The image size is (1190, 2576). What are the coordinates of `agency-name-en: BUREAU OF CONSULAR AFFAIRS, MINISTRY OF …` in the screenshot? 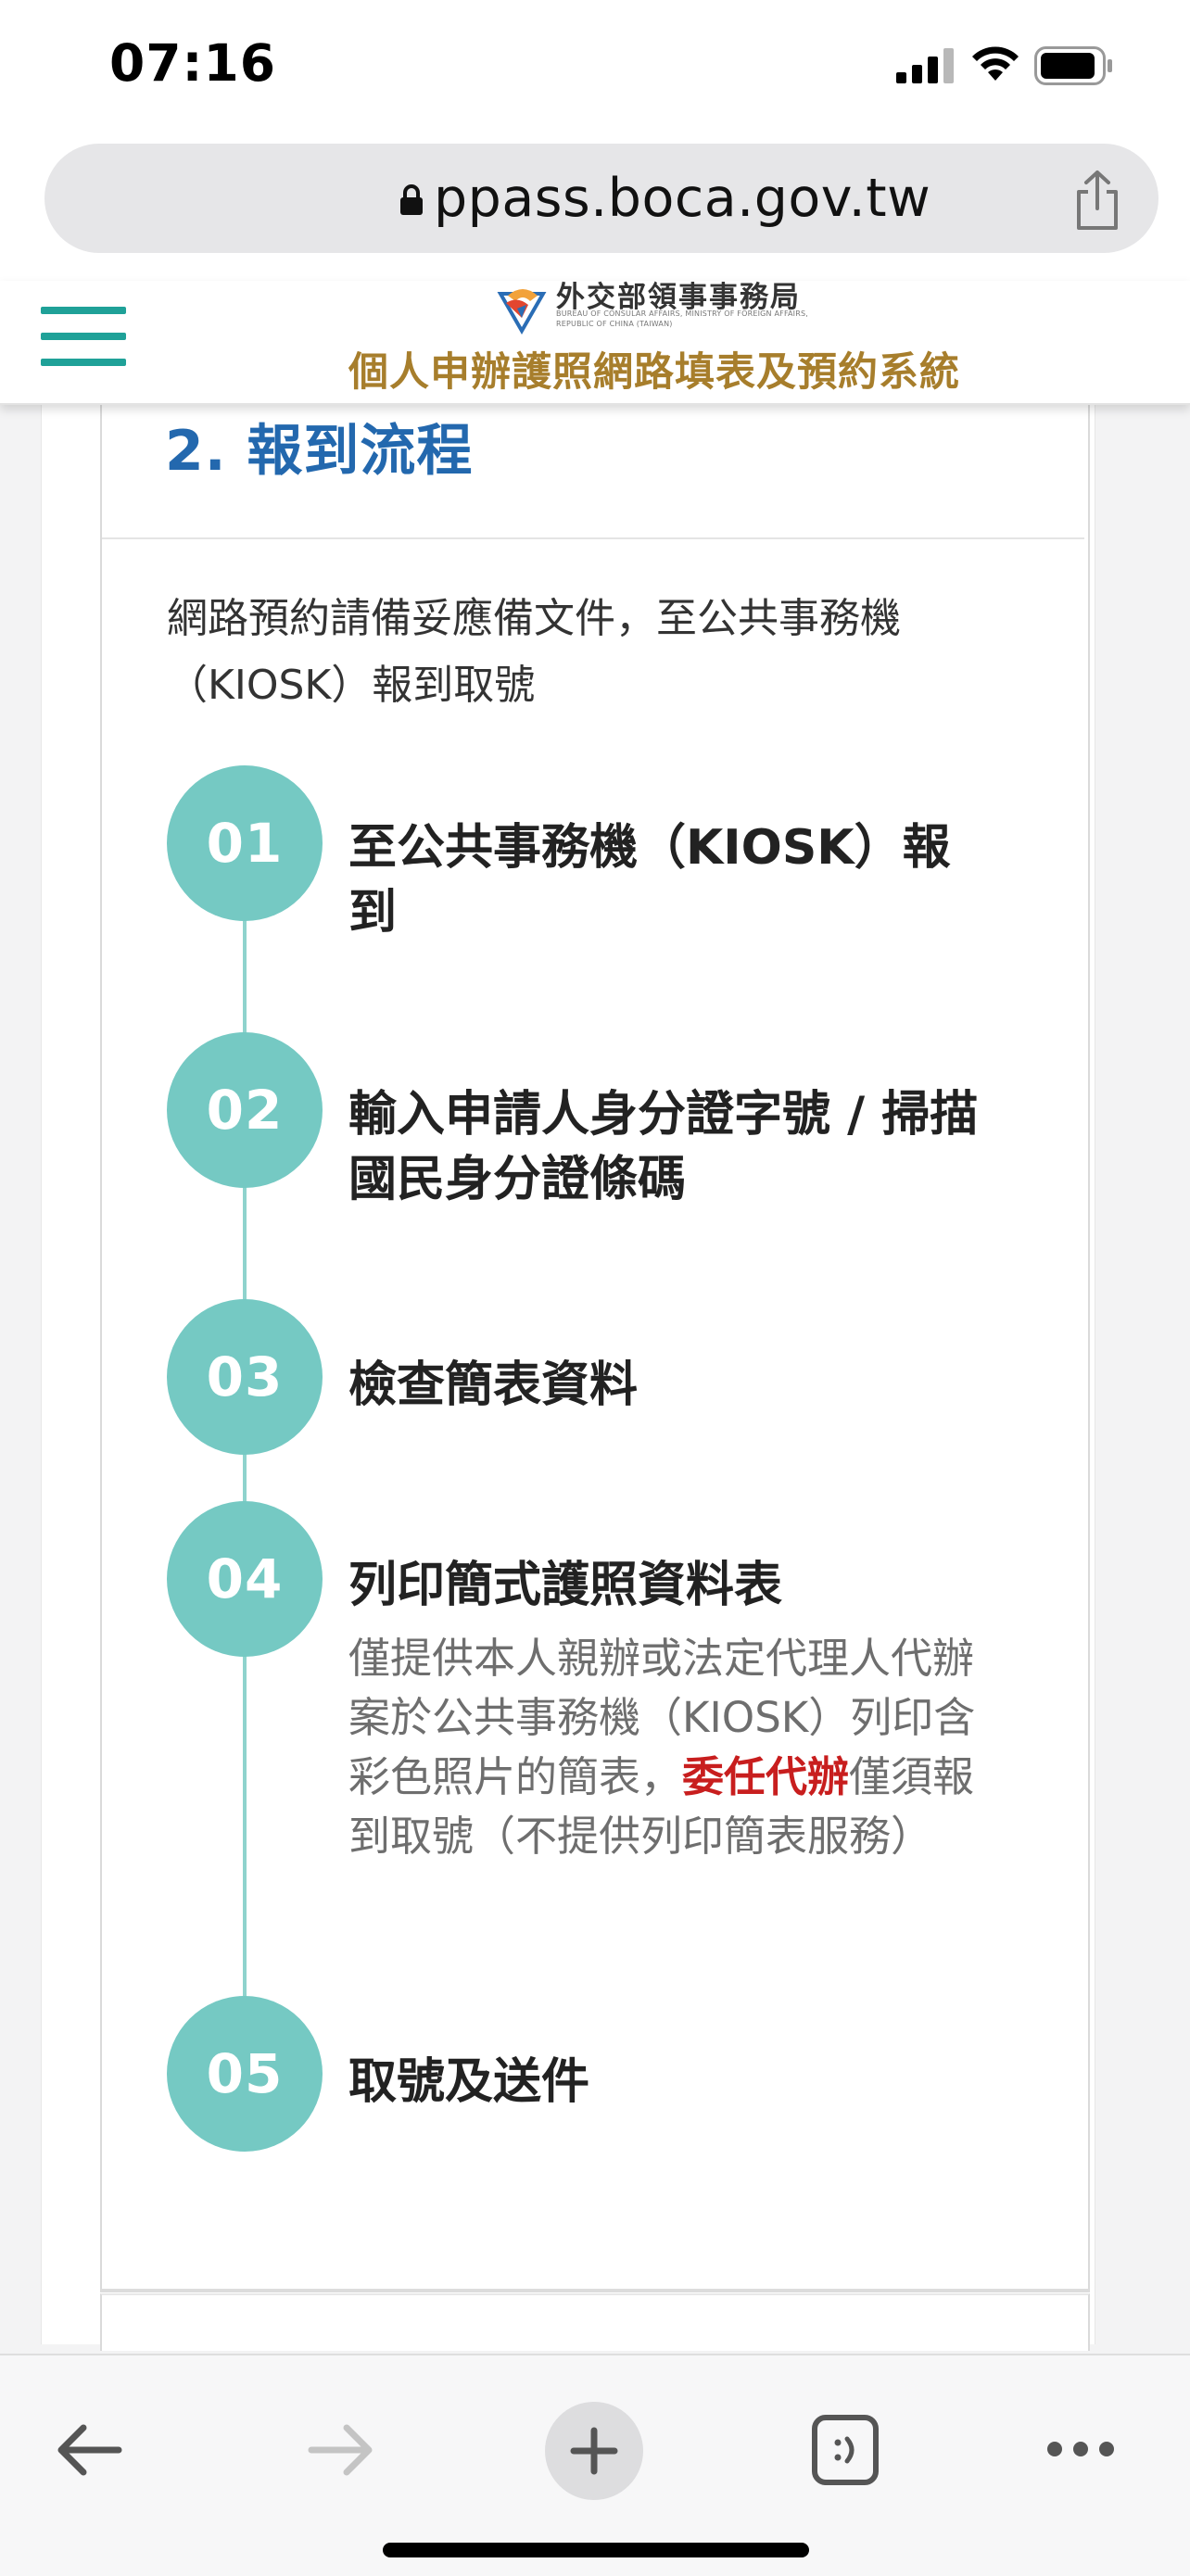 It's located at (682, 319).